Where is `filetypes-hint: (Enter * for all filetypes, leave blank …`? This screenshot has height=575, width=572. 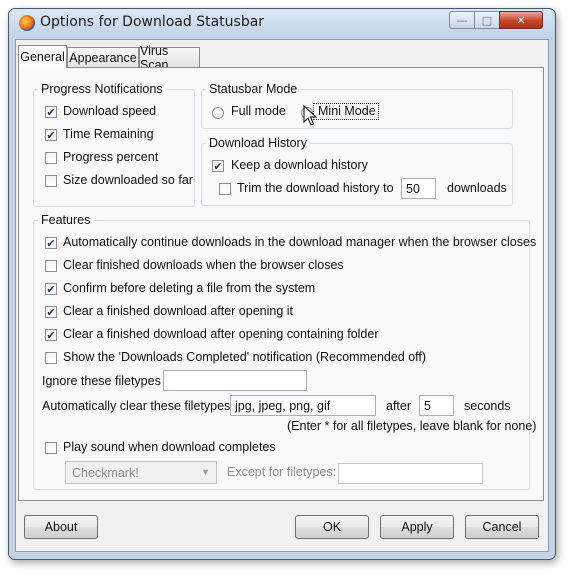
filetypes-hint: (Enter * for all filetypes, leave blank … is located at coordinates (412, 426).